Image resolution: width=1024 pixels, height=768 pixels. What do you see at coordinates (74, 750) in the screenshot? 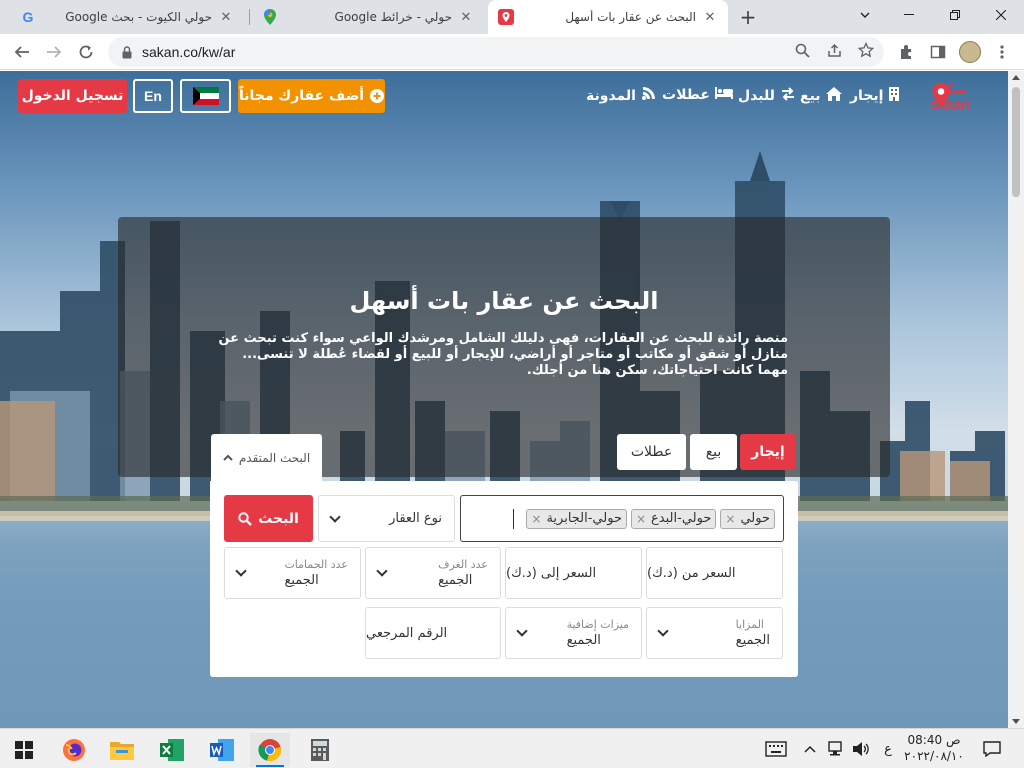
I see `taskbar-firefox` at bounding box center [74, 750].